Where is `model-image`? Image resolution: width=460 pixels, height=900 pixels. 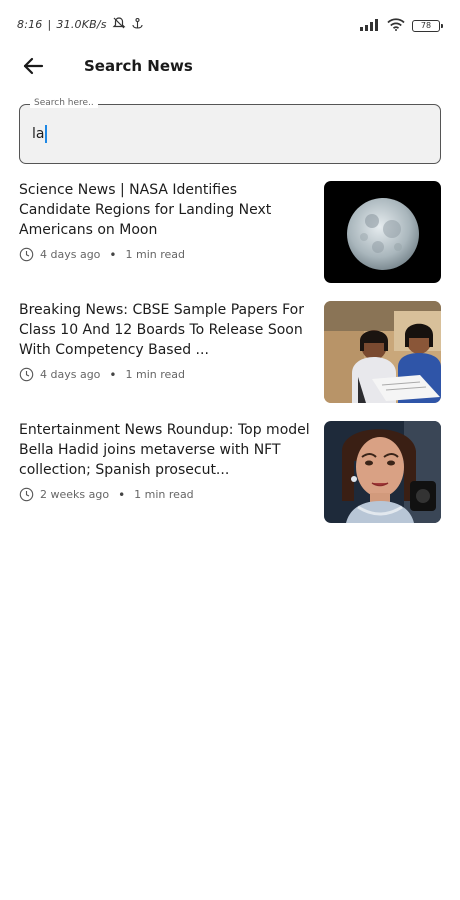 model-image is located at coordinates (382, 472).